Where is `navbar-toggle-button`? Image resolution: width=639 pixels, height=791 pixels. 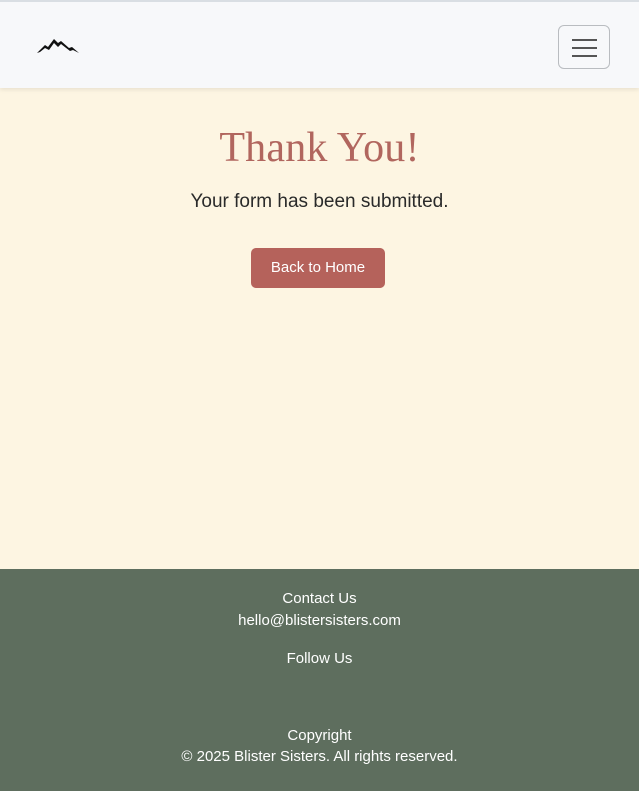
navbar-toggle-button is located at coordinates (584, 47).